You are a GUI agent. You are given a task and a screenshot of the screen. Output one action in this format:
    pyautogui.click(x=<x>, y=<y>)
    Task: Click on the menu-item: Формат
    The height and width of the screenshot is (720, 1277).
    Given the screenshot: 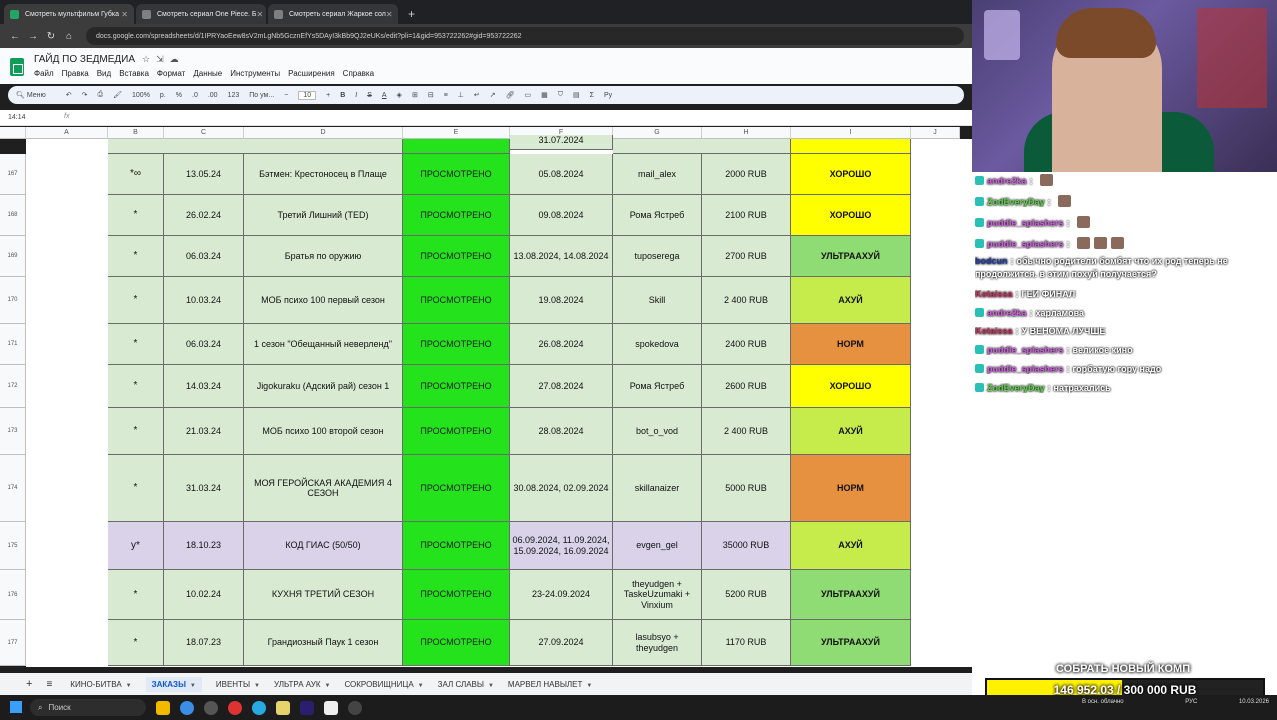 What is the action you would take?
    pyautogui.click(x=171, y=73)
    